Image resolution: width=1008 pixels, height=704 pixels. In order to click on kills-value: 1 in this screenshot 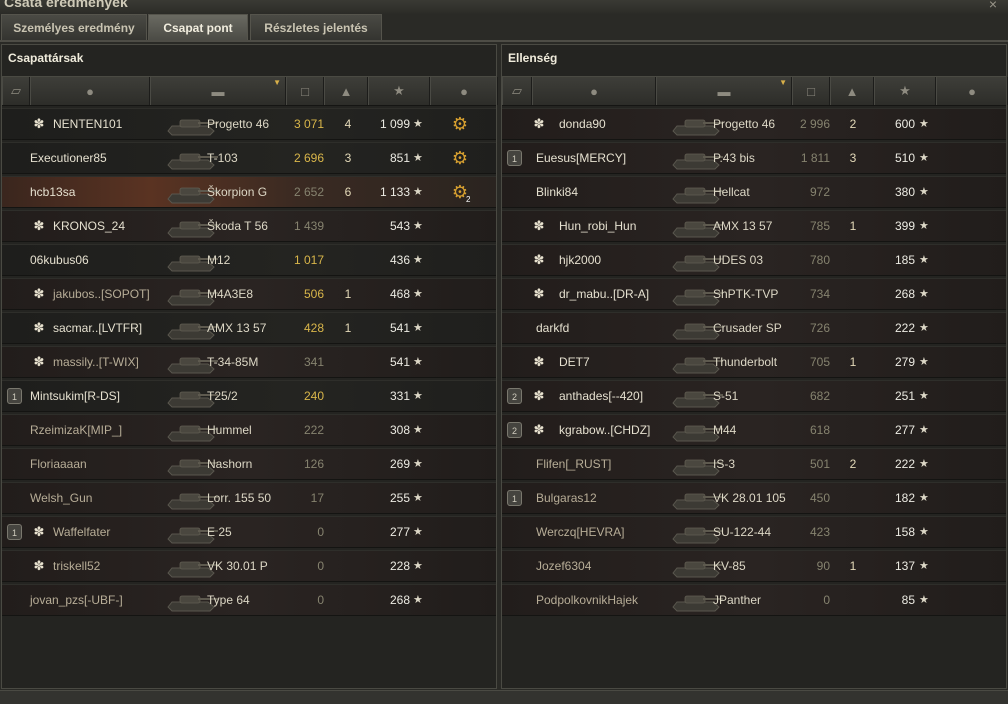, I will do `click(853, 226)`.